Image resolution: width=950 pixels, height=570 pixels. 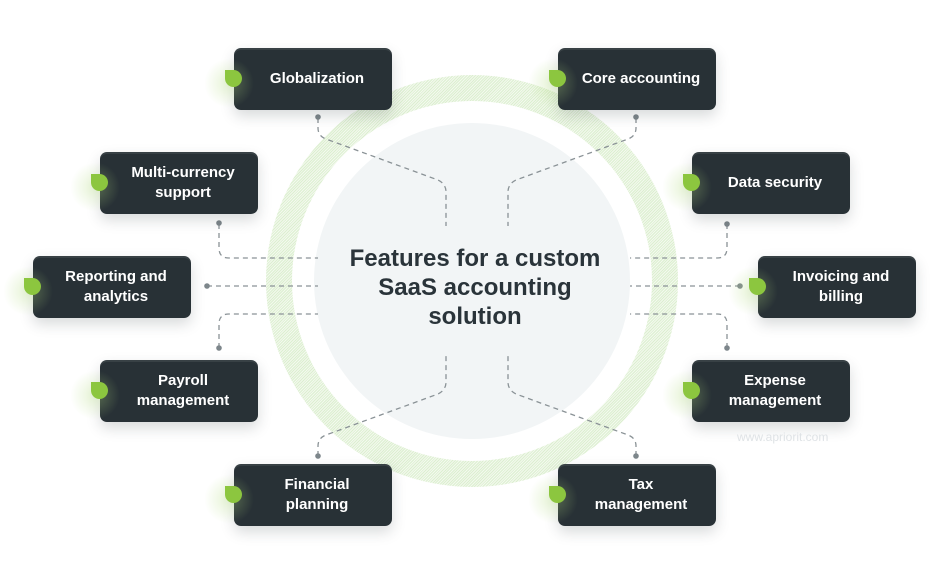 I want to click on node-label: Expense, so click(x=775, y=380).